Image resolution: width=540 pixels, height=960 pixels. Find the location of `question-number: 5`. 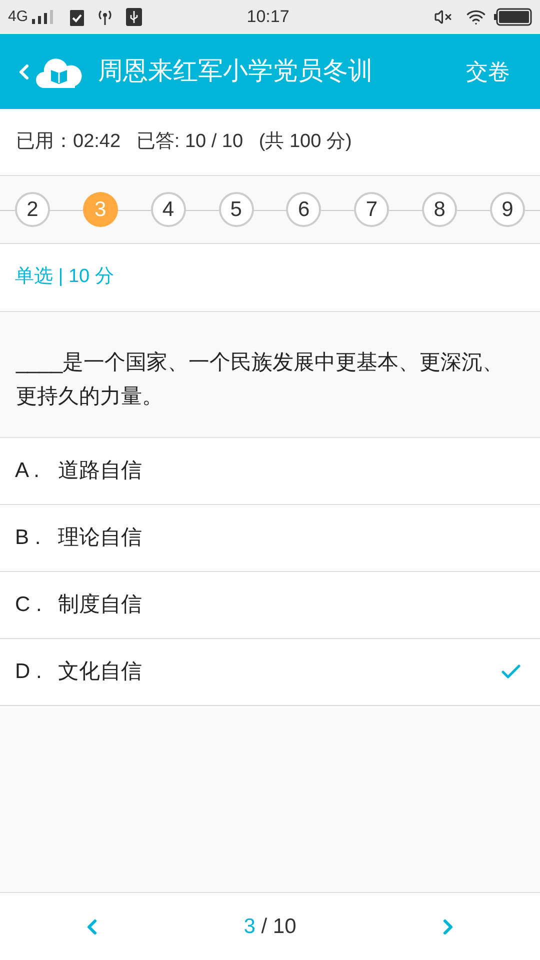

question-number: 5 is located at coordinates (236, 209).